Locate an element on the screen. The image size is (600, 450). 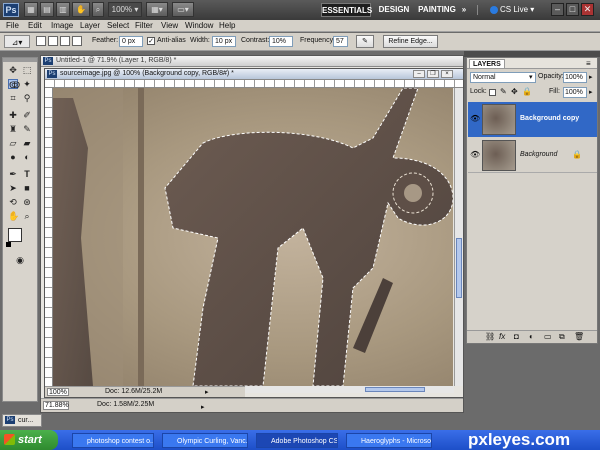
new-selection-icon is located at coordinates (41, 41).